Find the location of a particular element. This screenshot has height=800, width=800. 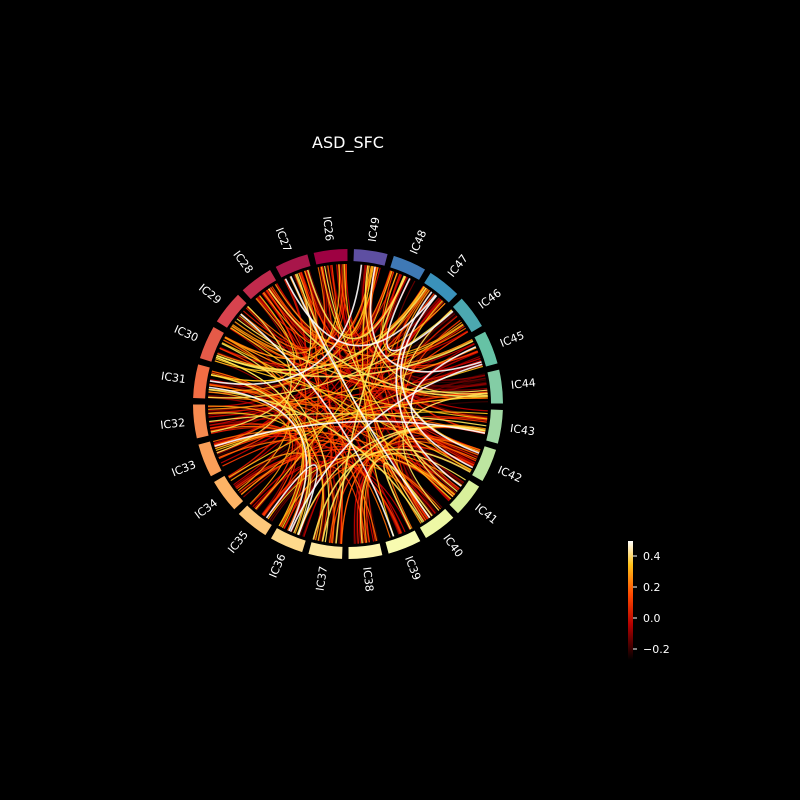

node-arc-ic33 is located at coordinates (210, 459).